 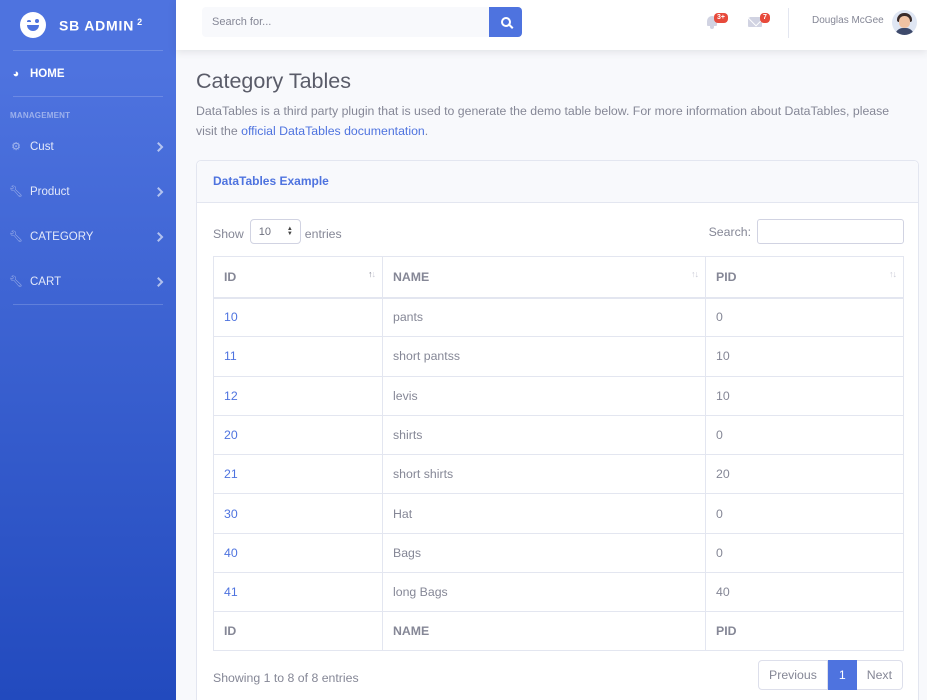 I want to click on cell-id: 20, so click(x=298, y=435).